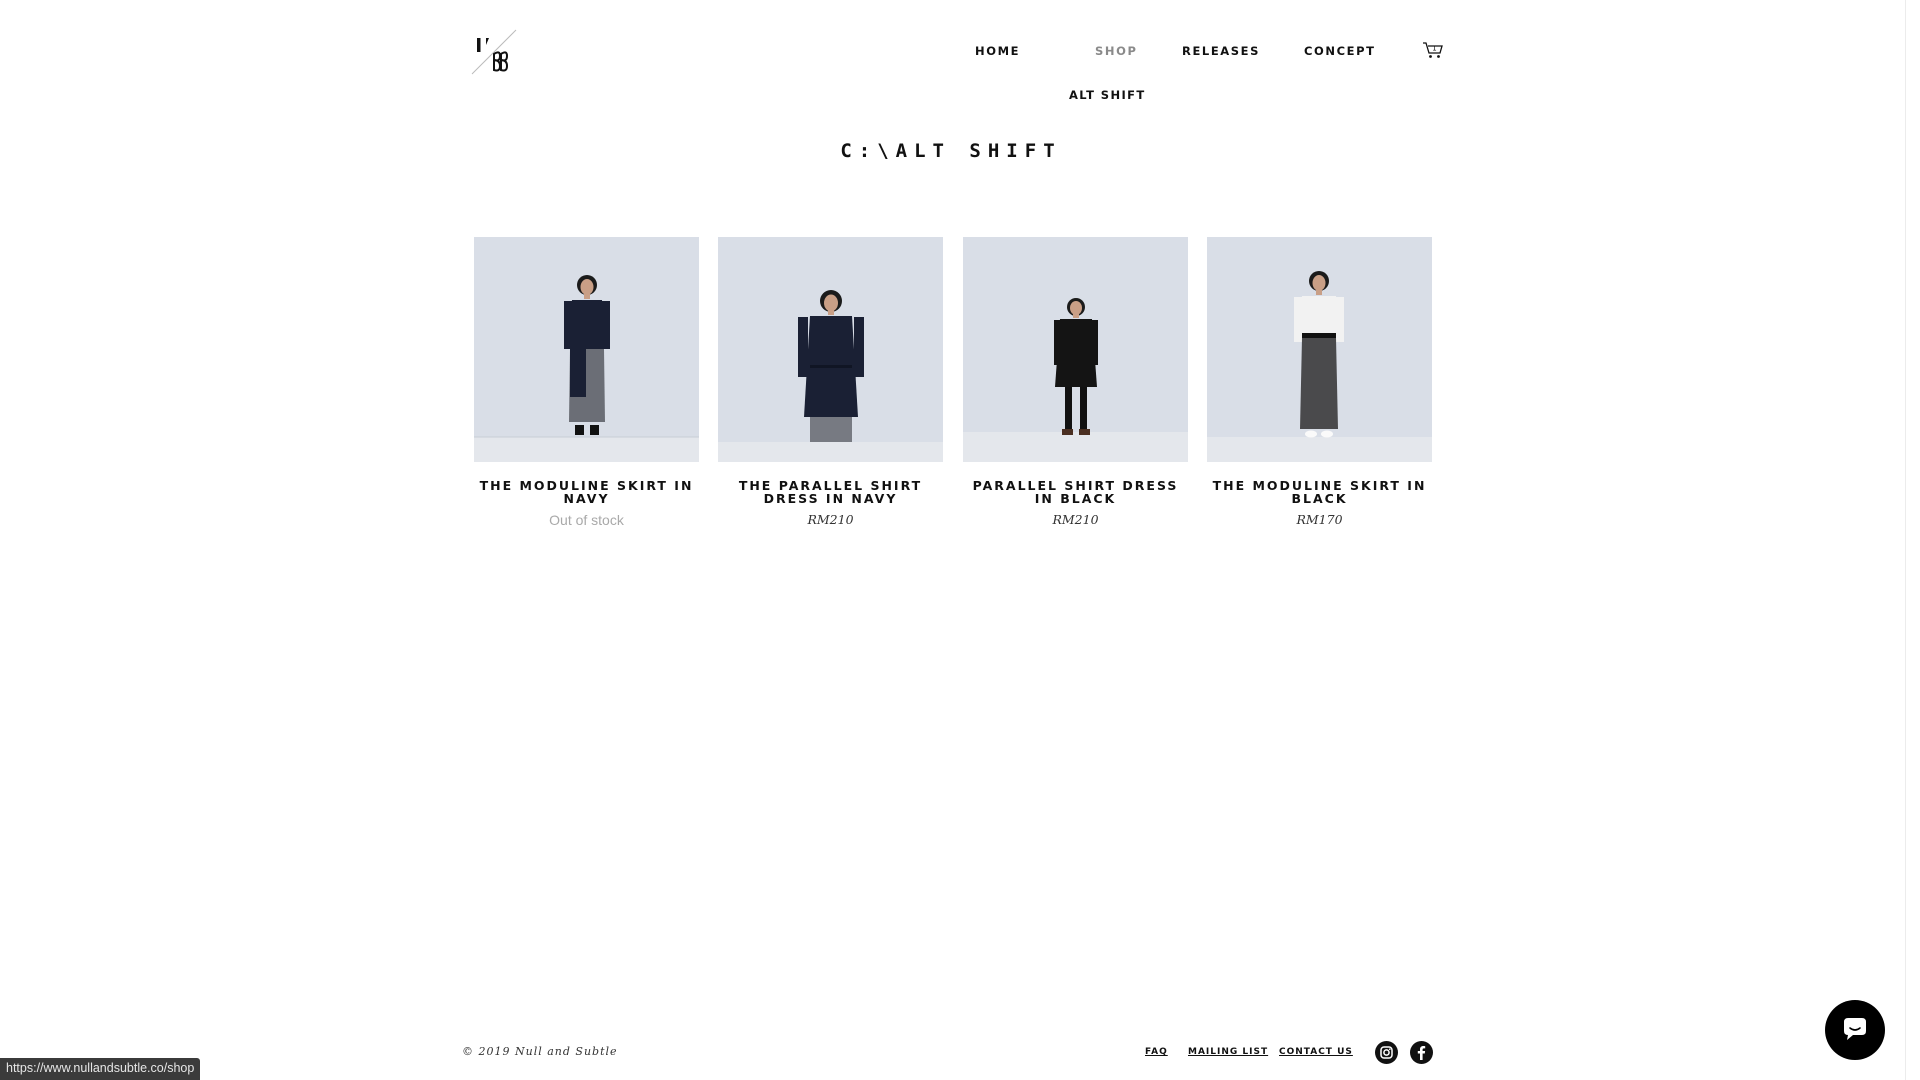 This screenshot has height=1080, width=1920. I want to click on product-name: PARALLEL SHIRT DRESS IN BLACK, so click(1075, 492).